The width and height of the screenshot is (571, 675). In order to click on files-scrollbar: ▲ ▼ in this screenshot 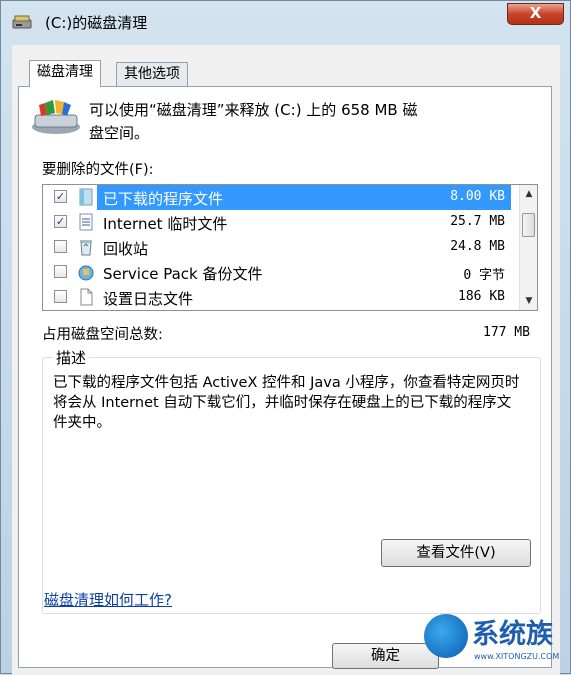, I will do `click(528, 247)`.